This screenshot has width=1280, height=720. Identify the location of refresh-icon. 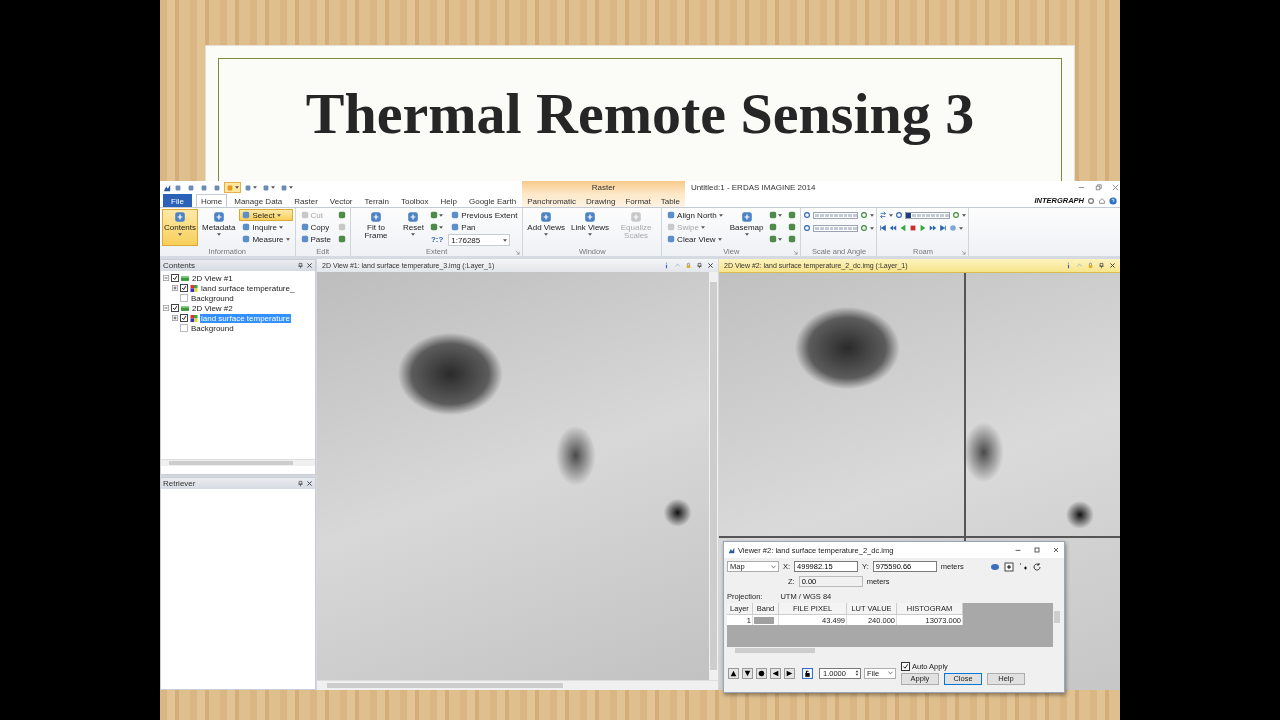
(1036, 566).